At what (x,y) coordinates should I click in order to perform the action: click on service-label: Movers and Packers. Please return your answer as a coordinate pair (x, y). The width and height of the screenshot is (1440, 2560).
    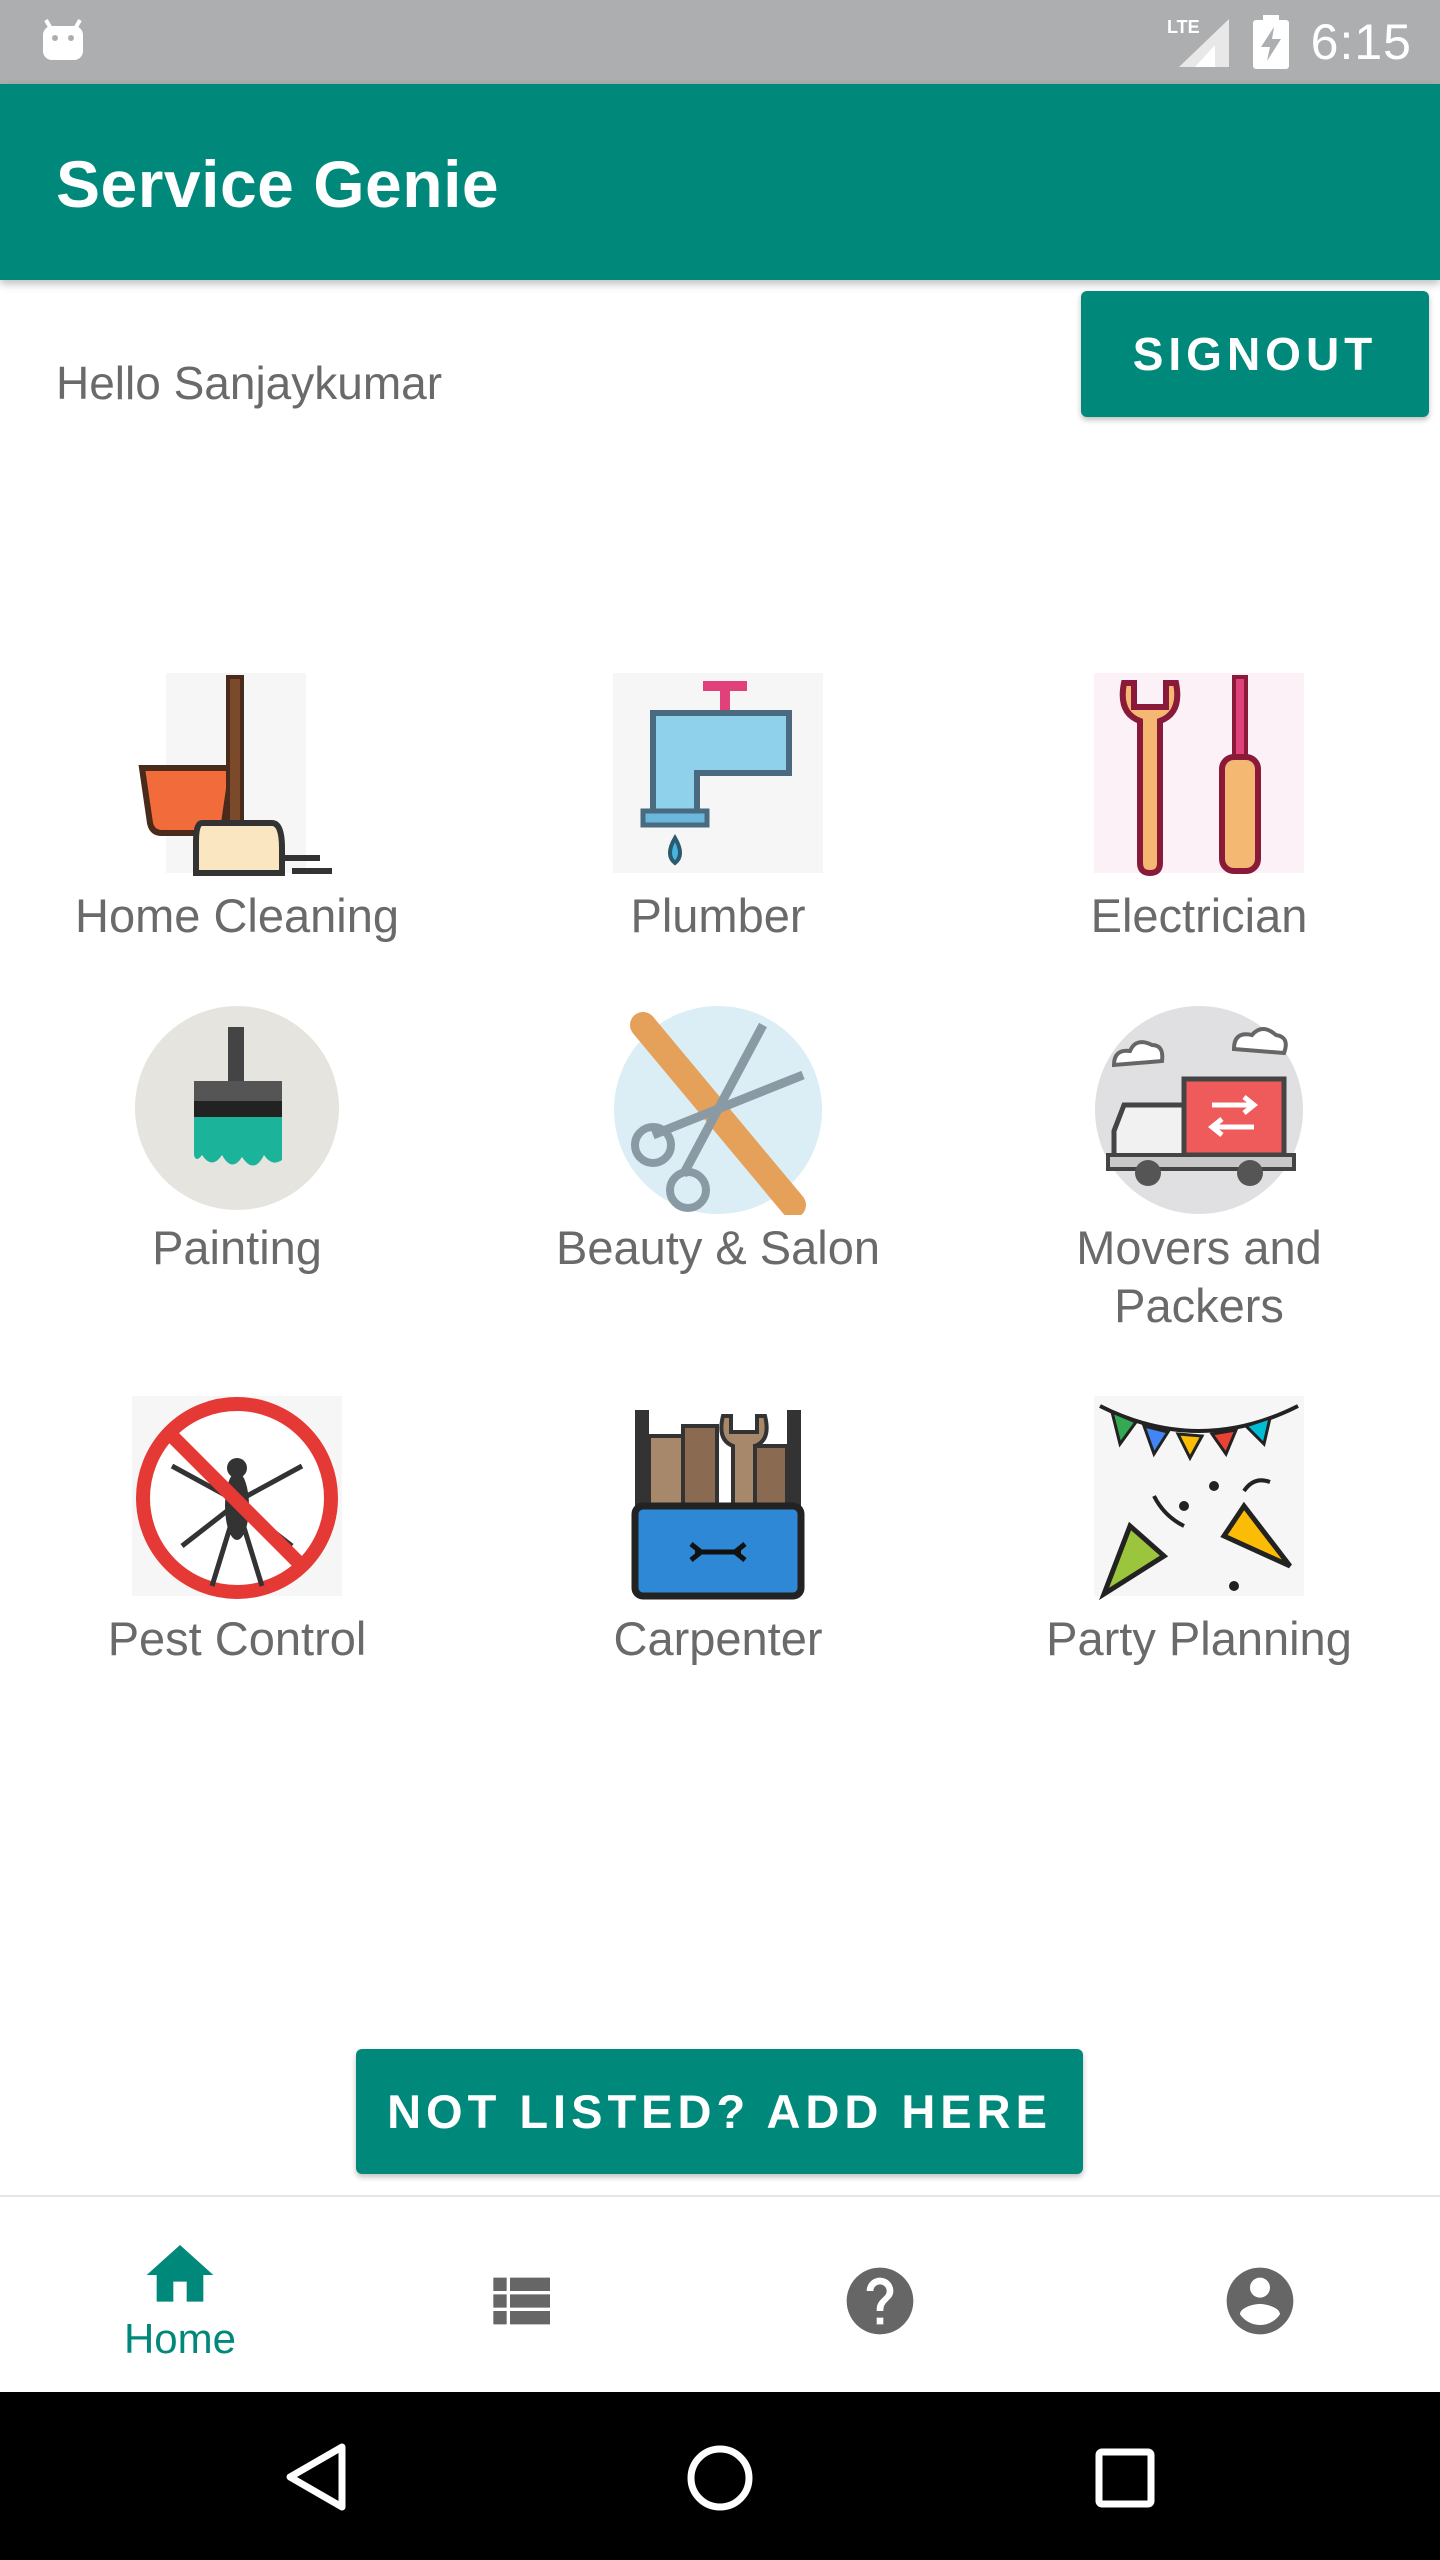
    Looking at the image, I should click on (1199, 1276).